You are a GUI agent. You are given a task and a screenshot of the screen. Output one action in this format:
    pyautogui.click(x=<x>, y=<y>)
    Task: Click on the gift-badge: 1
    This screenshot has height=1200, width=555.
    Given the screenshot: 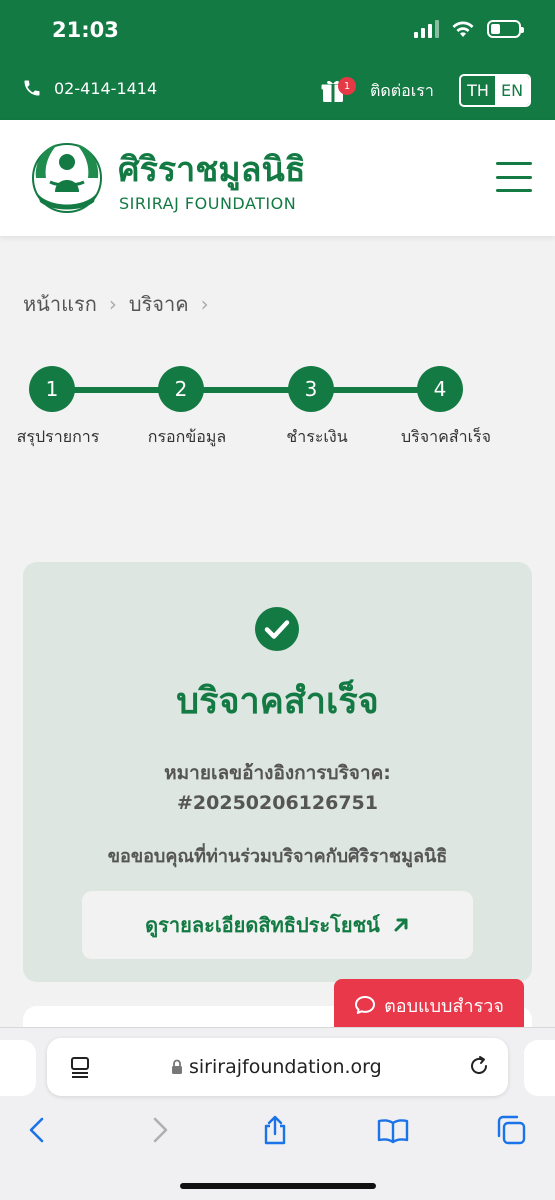 What is the action you would take?
    pyautogui.click(x=347, y=86)
    